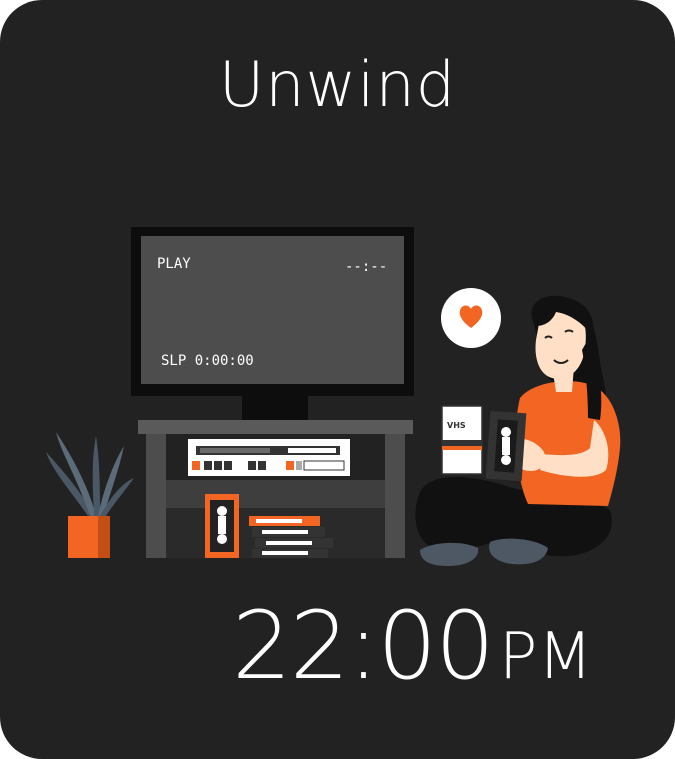 The height and width of the screenshot is (759, 675). Describe the element at coordinates (269, 457) in the screenshot. I see `vcr-player` at that location.